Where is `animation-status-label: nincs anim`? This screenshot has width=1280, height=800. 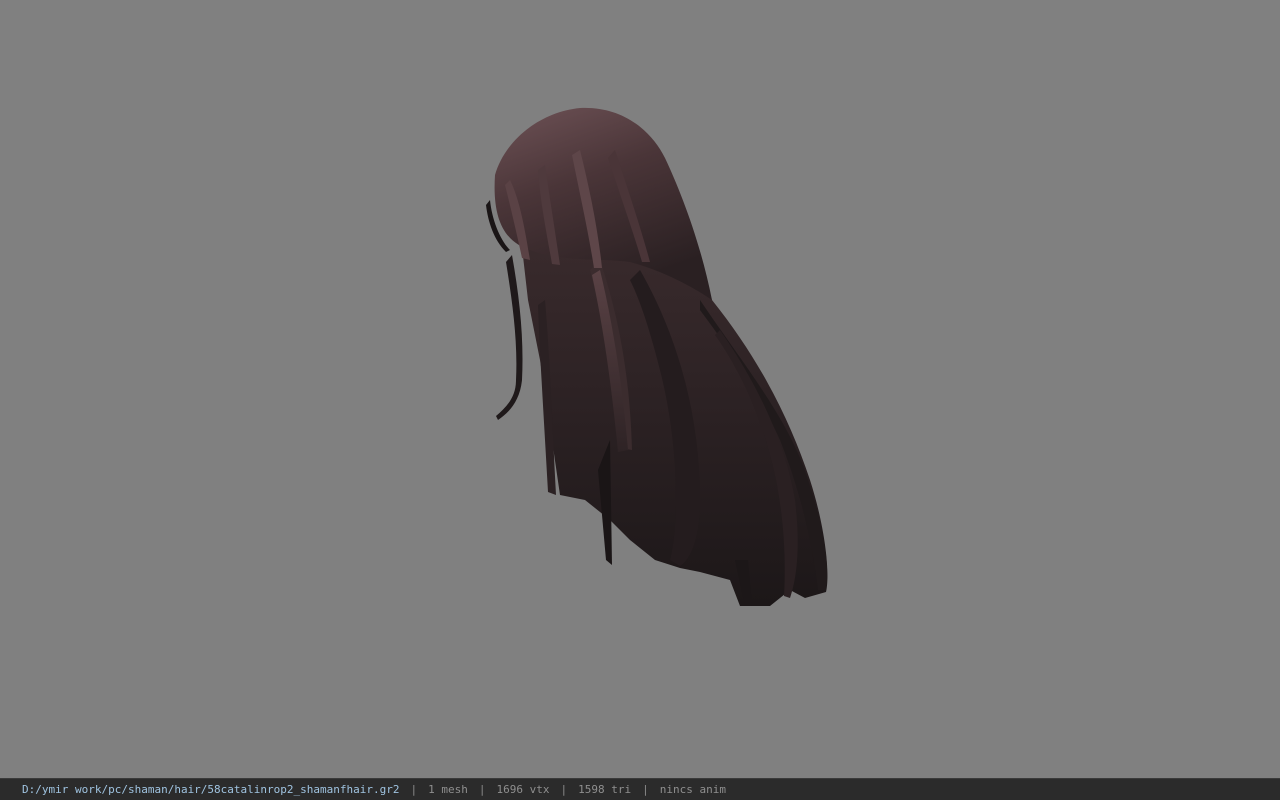
animation-status-label: nincs anim is located at coordinates (692, 789).